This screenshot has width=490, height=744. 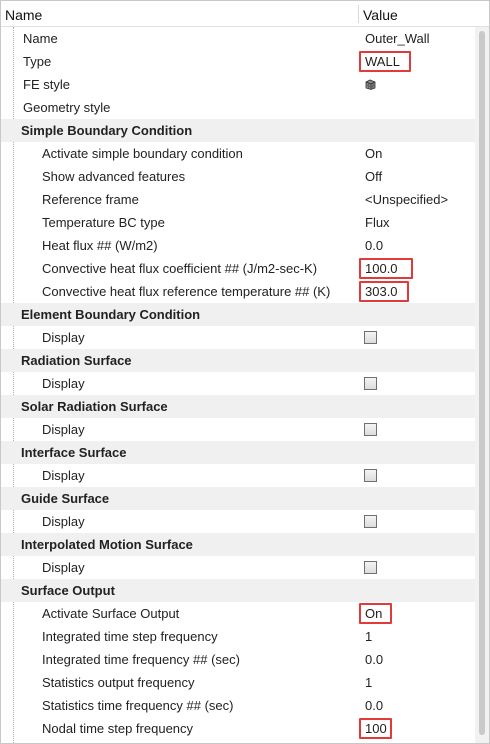 I want to click on statistics-time-frequency-label: Statistics time frequency ## (sec), so click(x=138, y=705).